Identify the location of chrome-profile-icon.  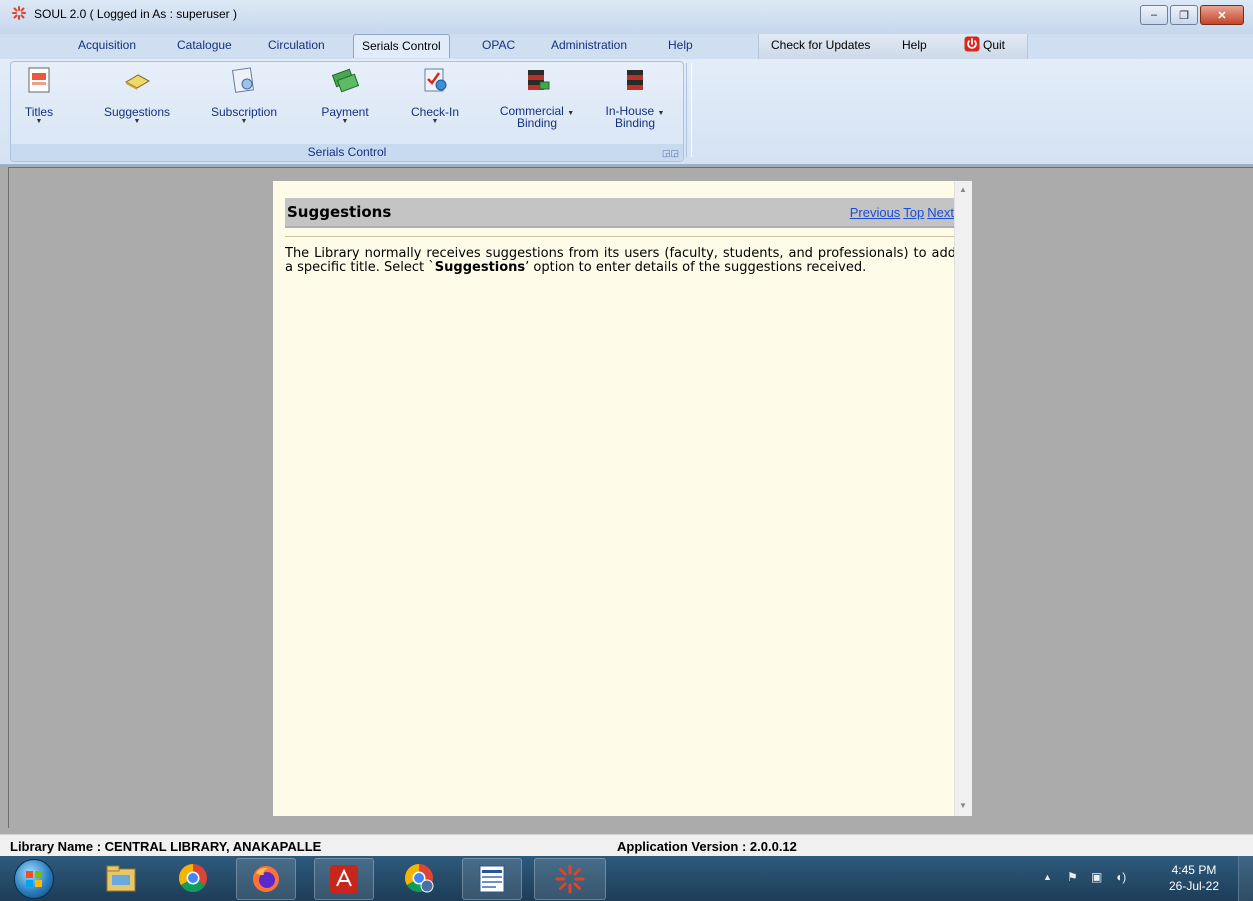
(419, 878).